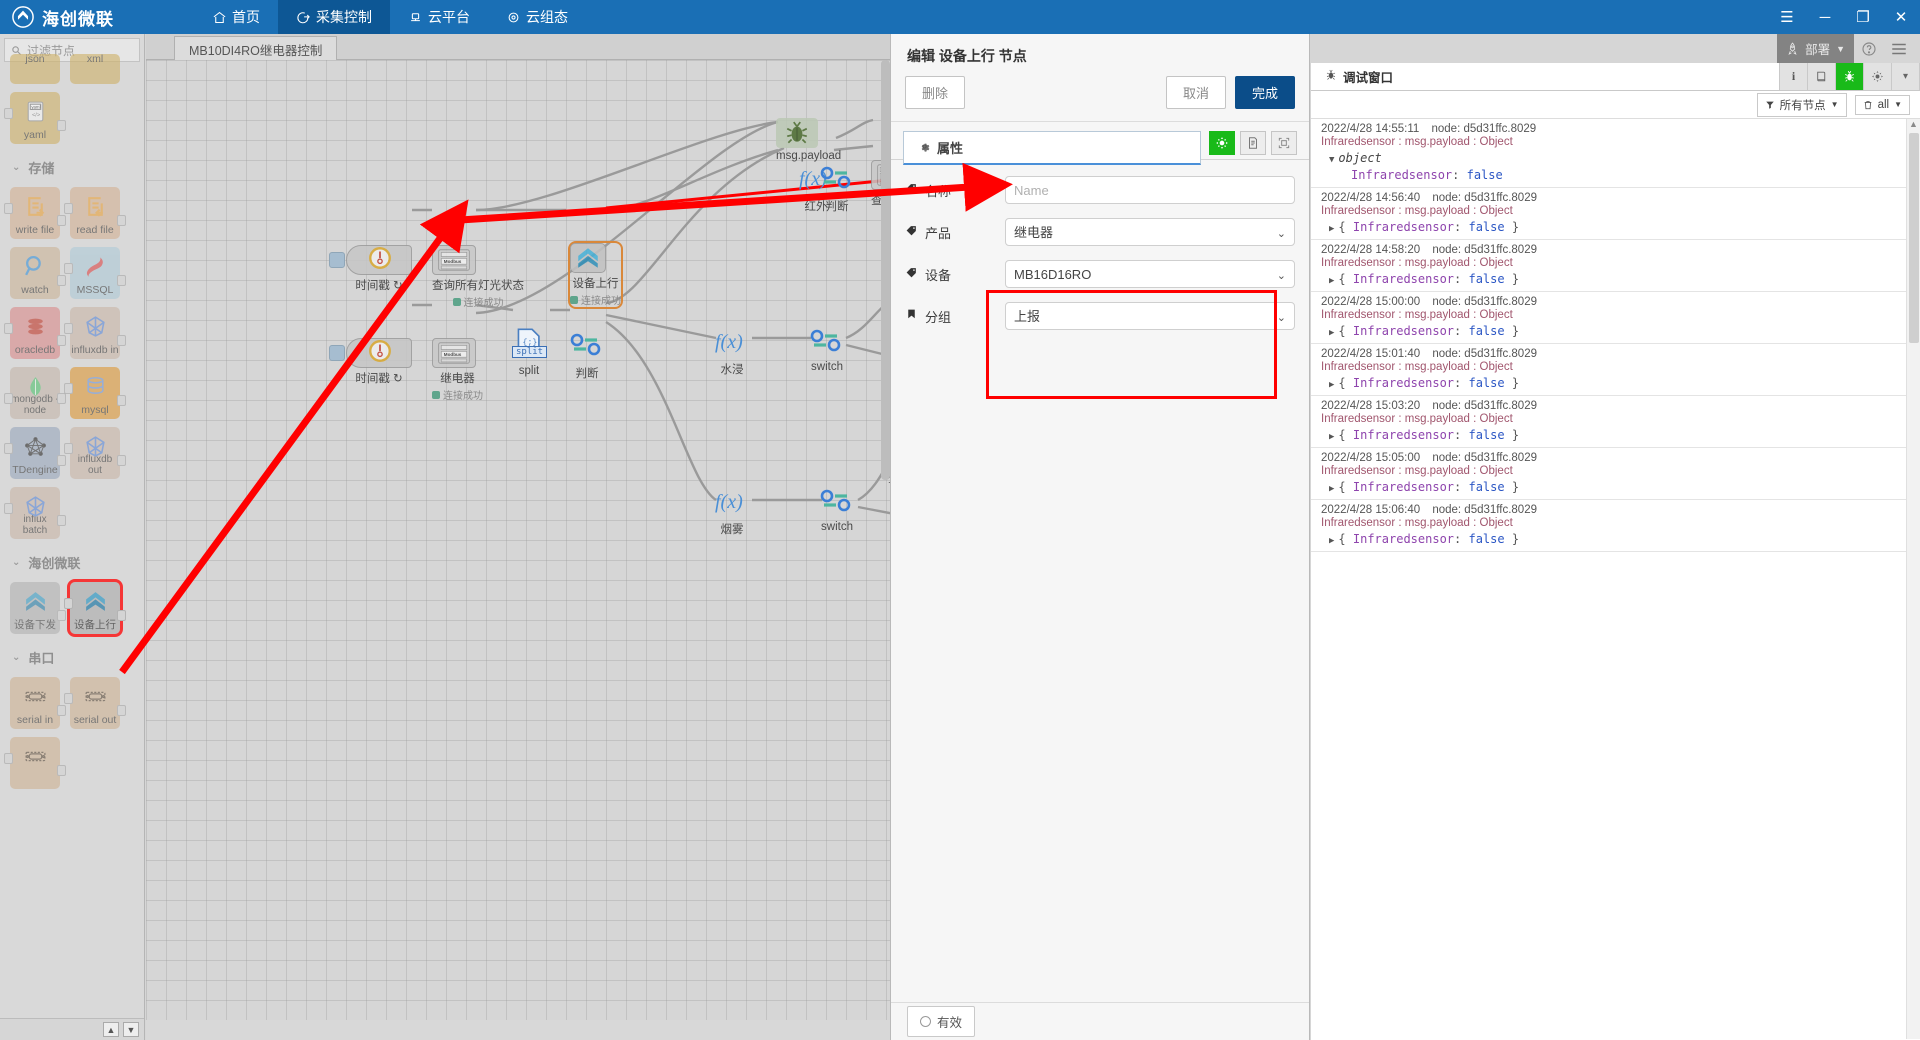 This screenshot has height=1040, width=1920. What do you see at coordinates (35, 213) in the screenshot?
I see `palette-node-write-file: write file` at bounding box center [35, 213].